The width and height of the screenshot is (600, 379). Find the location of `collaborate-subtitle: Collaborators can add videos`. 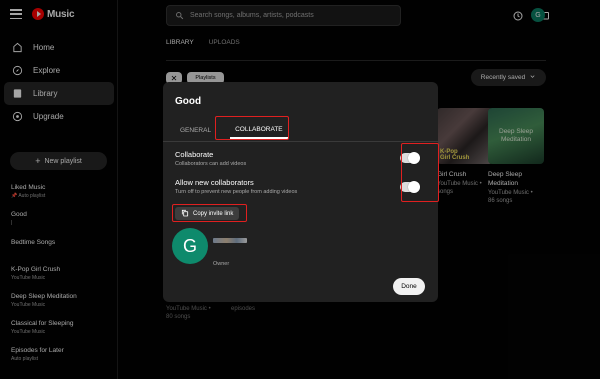

collaborate-subtitle: Collaborators can add videos is located at coordinates (211, 164).